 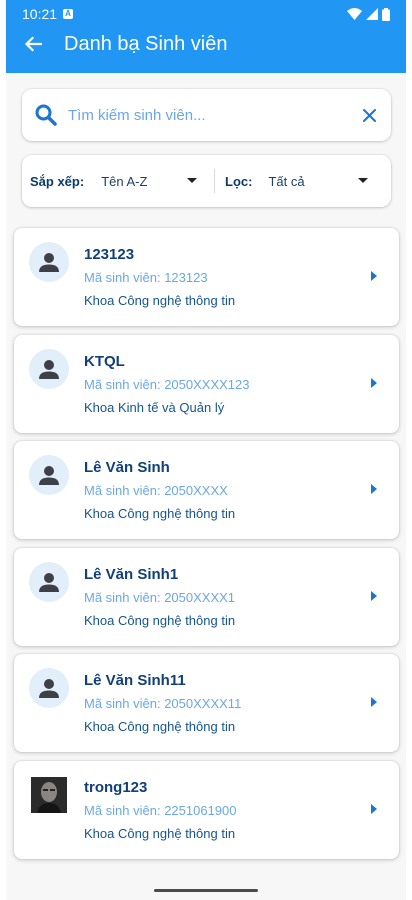 What do you see at coordinates (149, 181) in the screenshot?
I see `sort-dropdown: Tên A-Z` at bounding box center [149, 181].